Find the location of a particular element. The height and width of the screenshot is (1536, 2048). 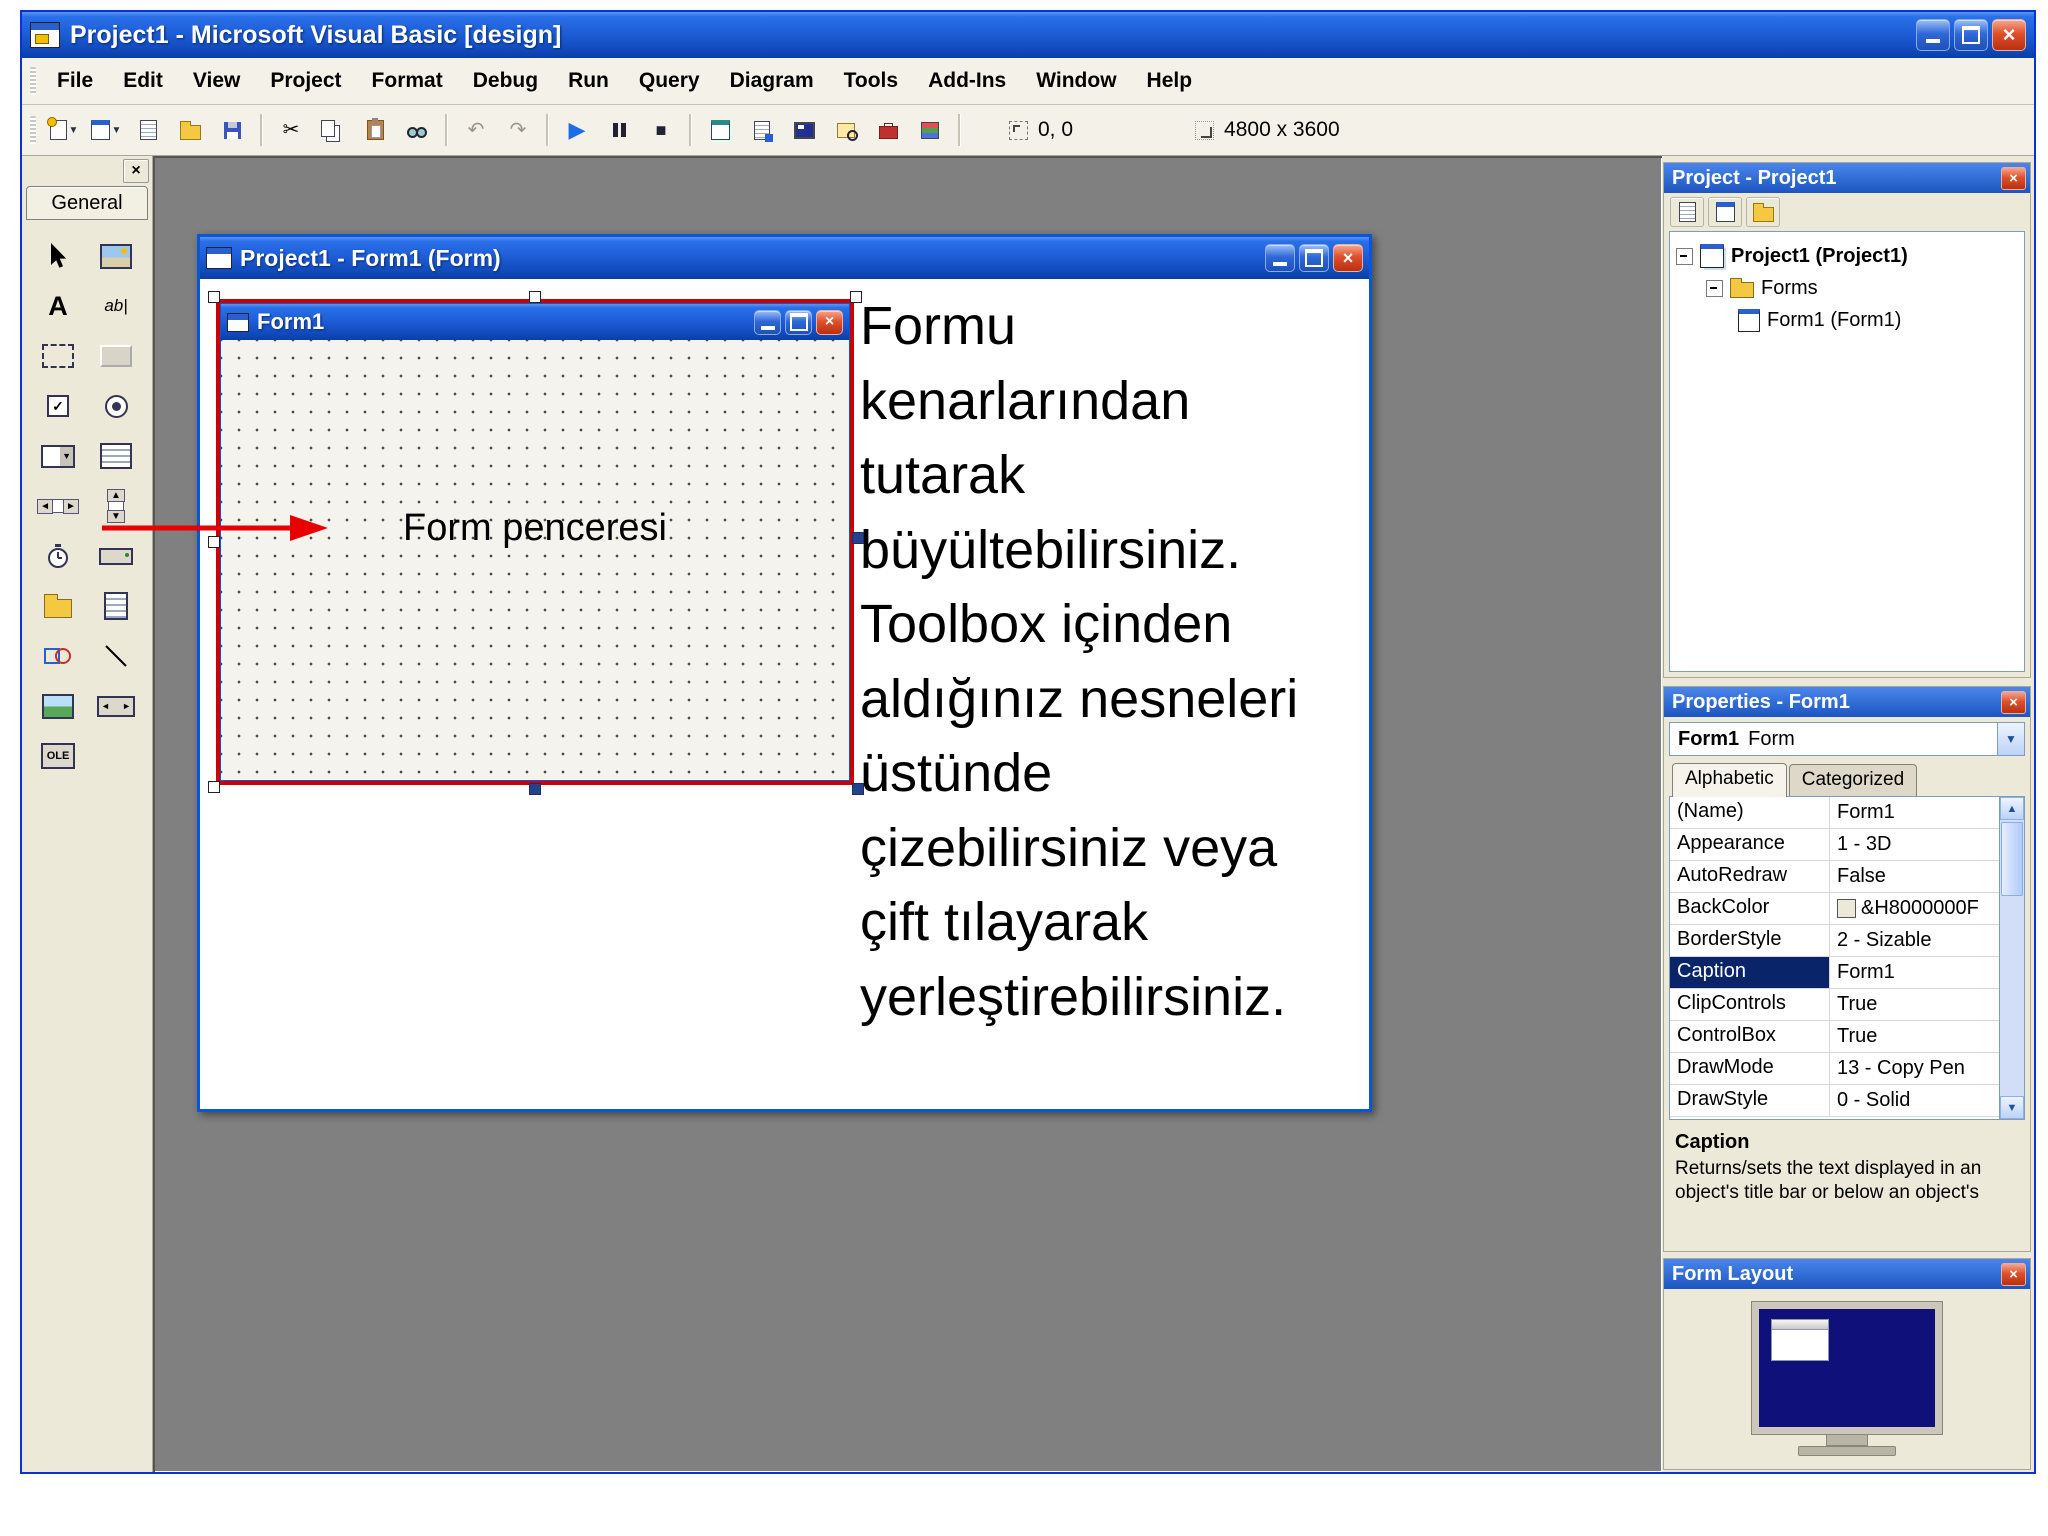

resize-handle-right-middle is located at coordinates (858, 538).